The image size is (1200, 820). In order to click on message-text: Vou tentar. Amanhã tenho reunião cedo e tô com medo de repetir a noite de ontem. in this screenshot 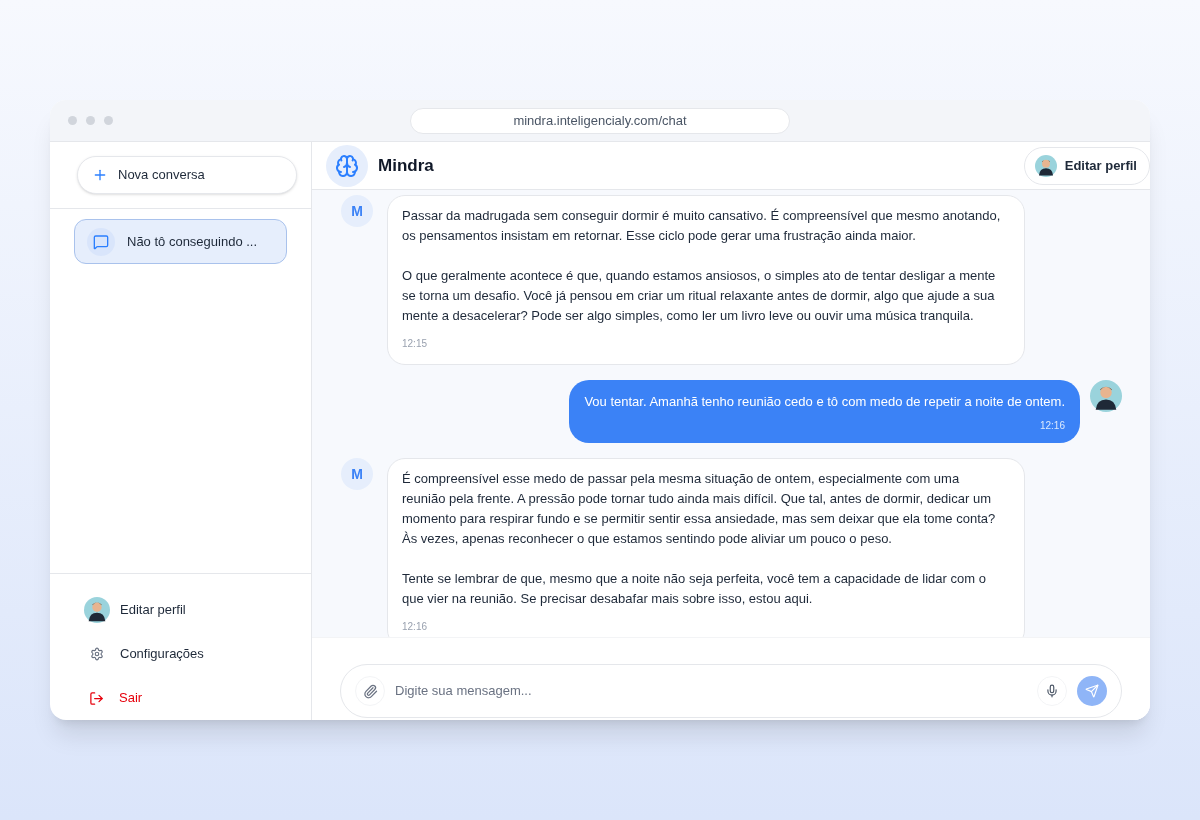, I will do `click(824, 402)`.